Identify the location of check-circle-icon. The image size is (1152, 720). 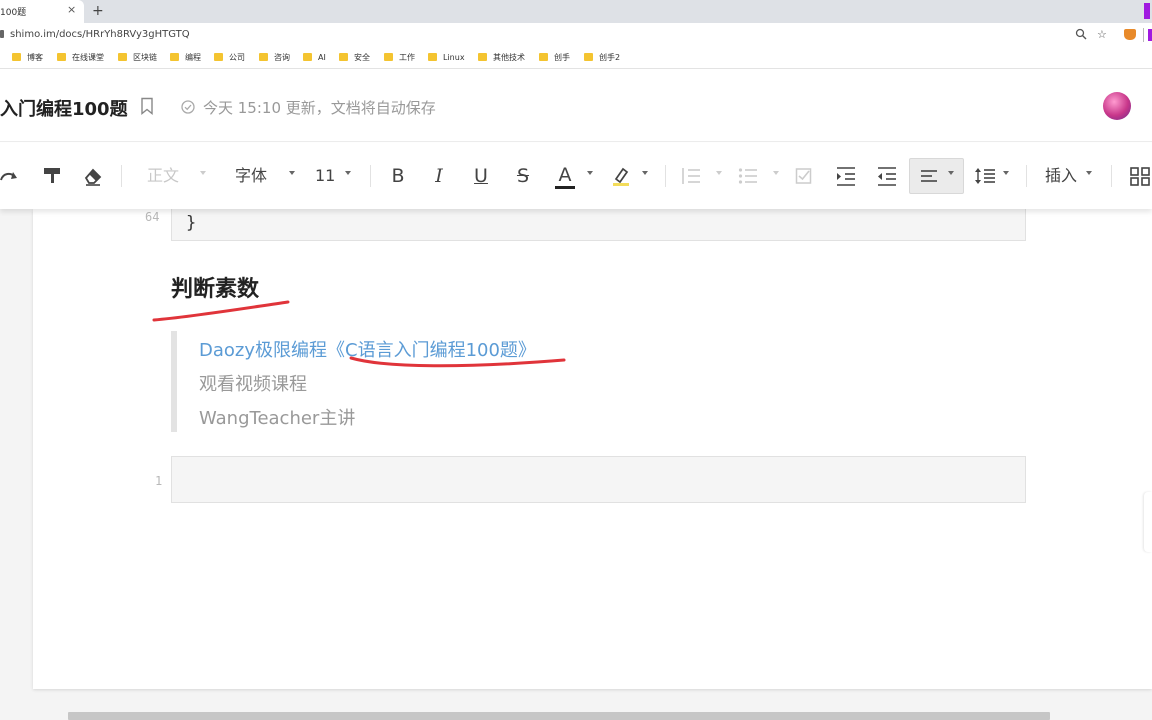
(188, 106).